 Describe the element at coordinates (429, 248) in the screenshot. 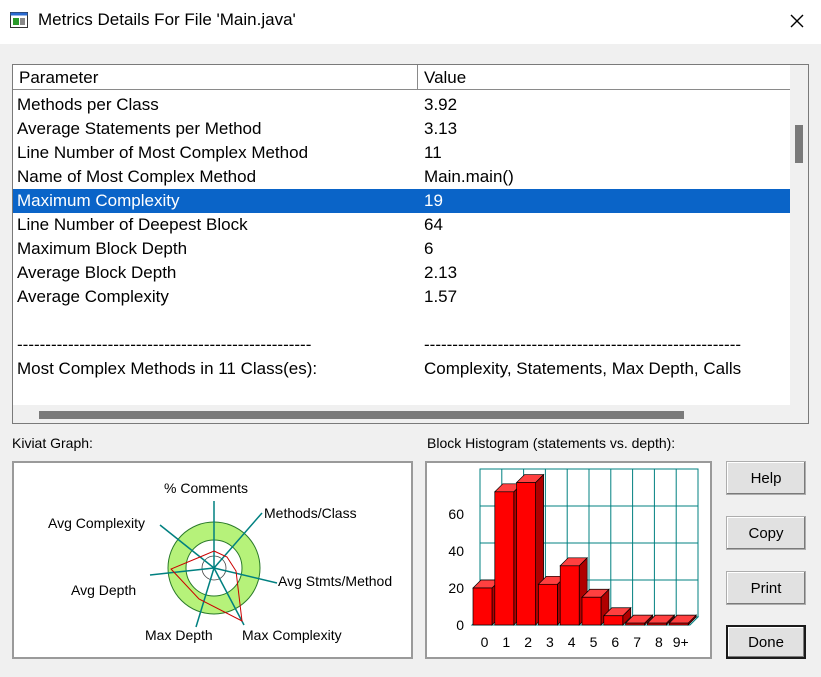

I see `value-cell: 6` at that location.